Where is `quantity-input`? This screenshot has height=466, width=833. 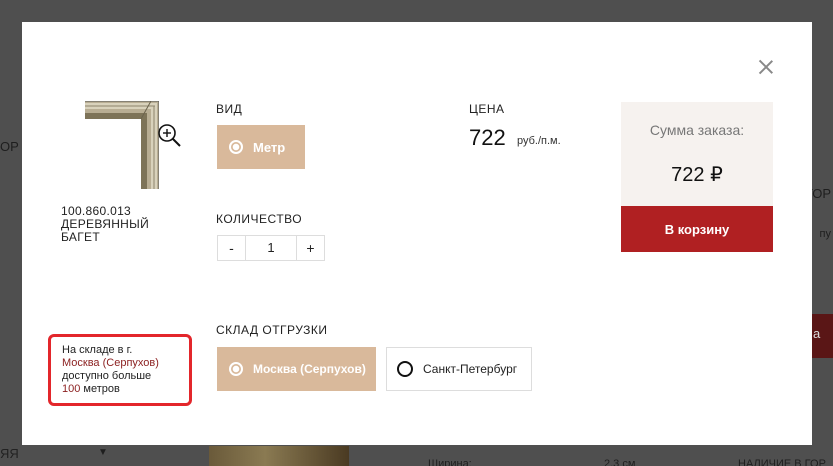
quantity-input is located at coordinates (271, 248).